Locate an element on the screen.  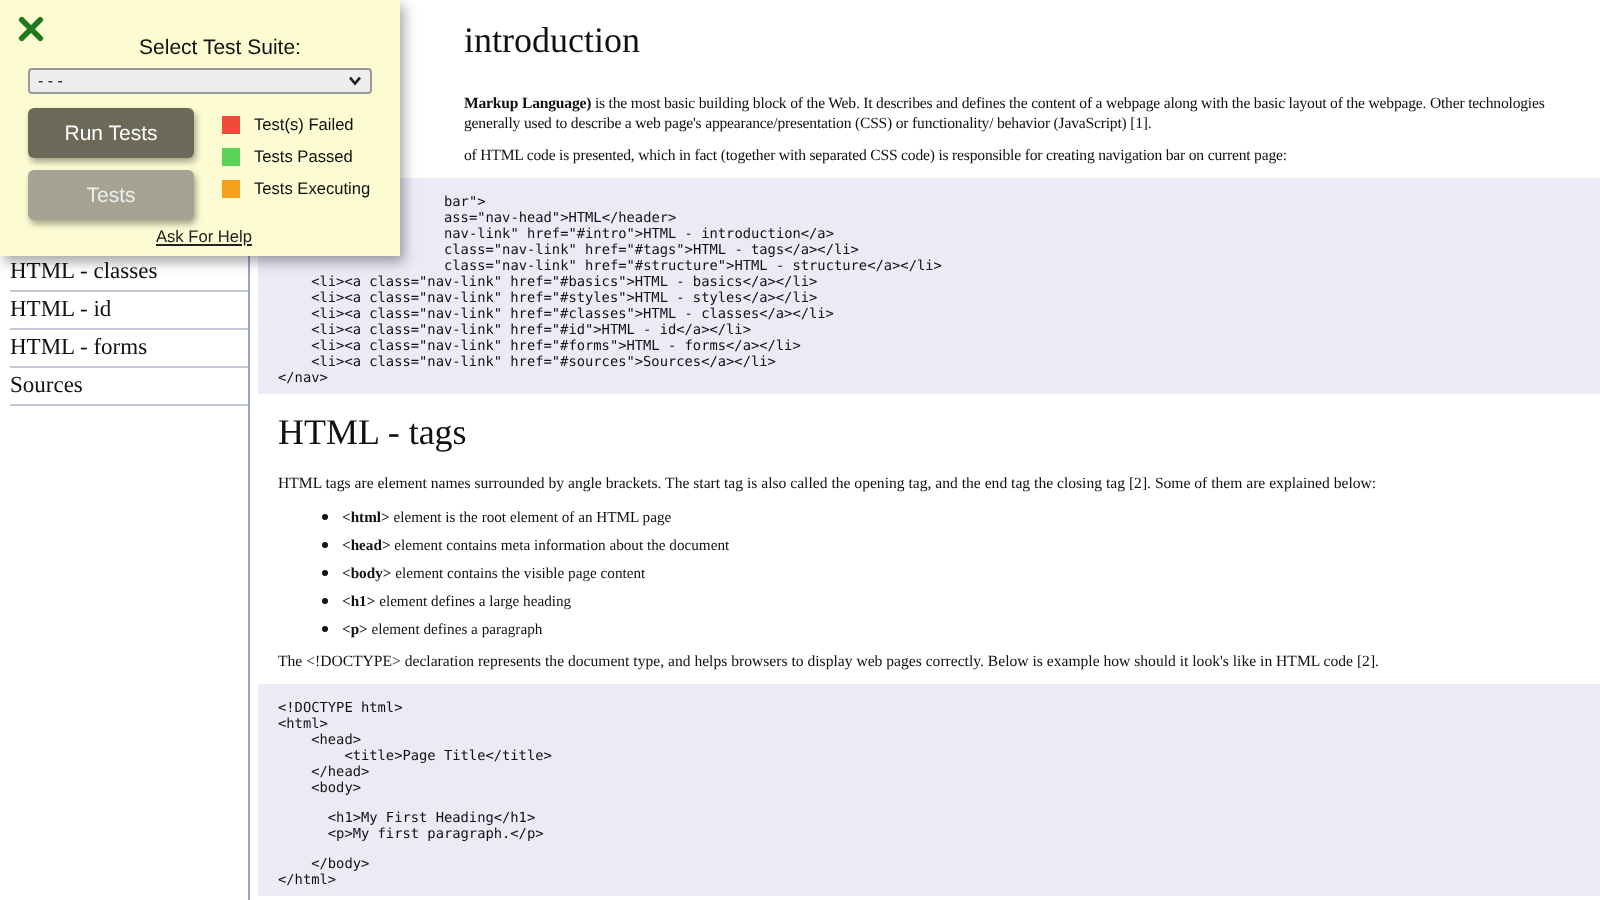
suite-select: - - - is located at coordinates (200, 81).